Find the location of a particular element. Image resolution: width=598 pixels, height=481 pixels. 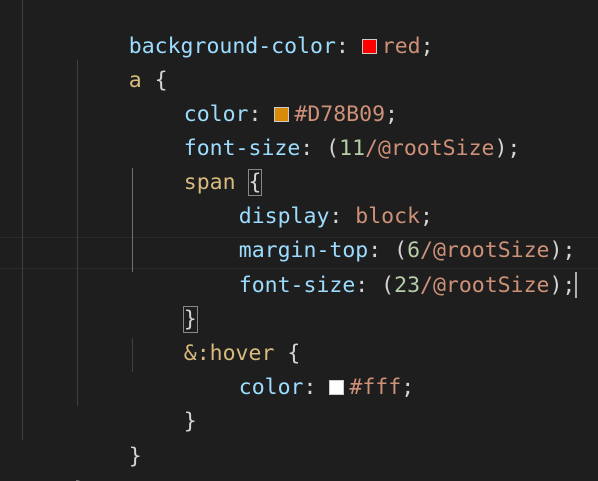

code-line: span { is located at coordinates (197, 164).